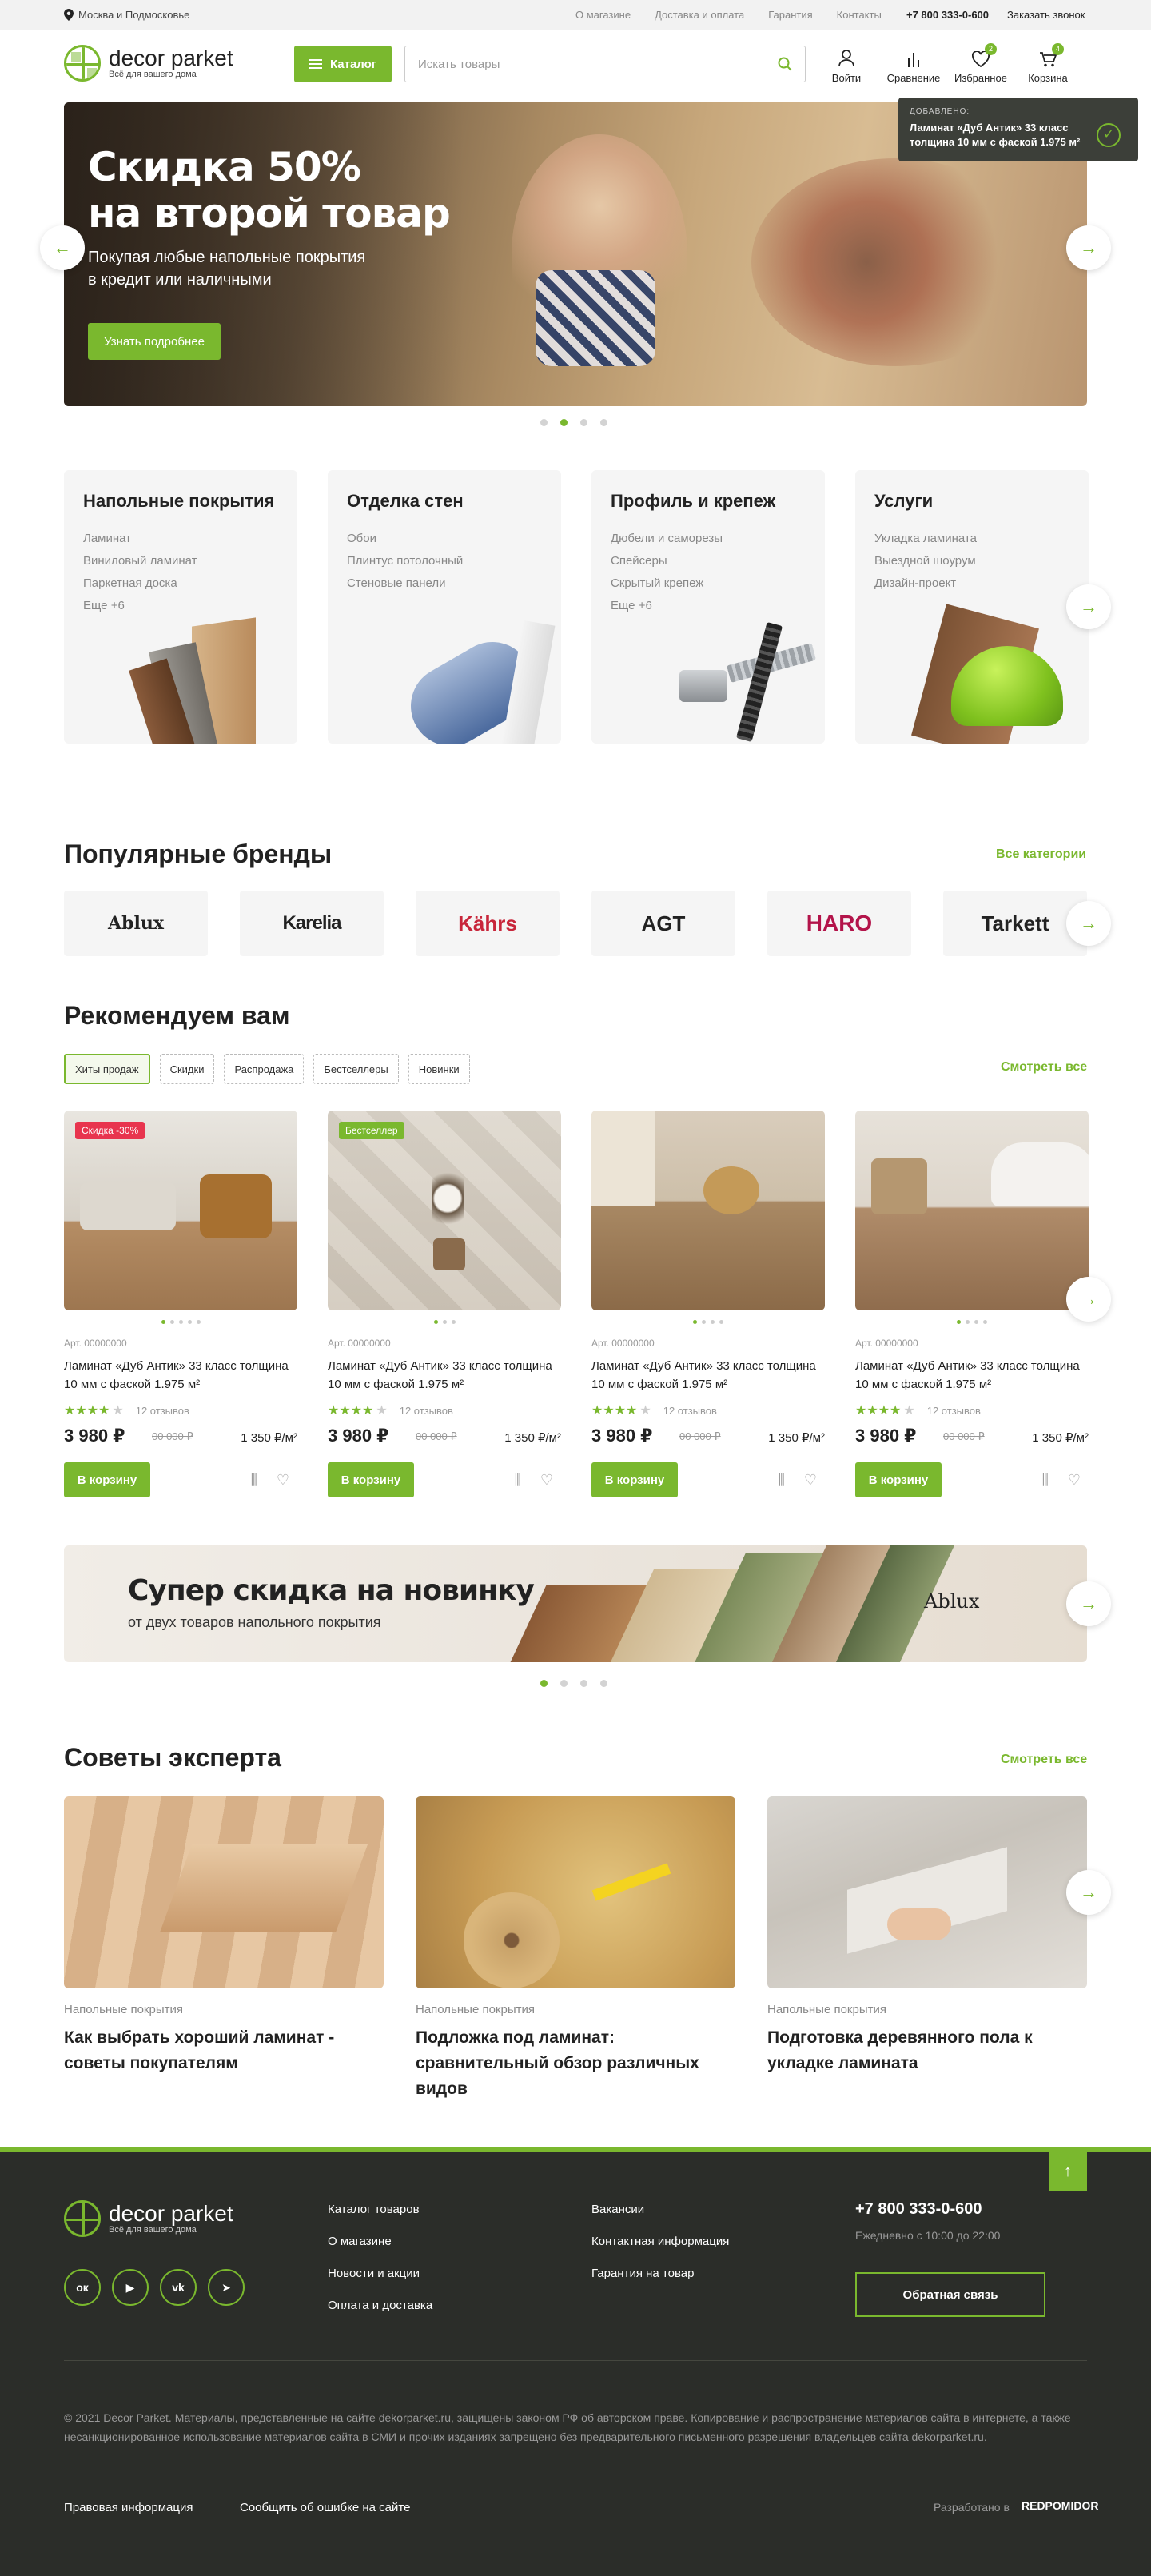 This screenshot has height=2576, width=1151. Describe the element at coordinates (925, 539) in the screenshot. I see `category-link: Укладка ламината` at that location.